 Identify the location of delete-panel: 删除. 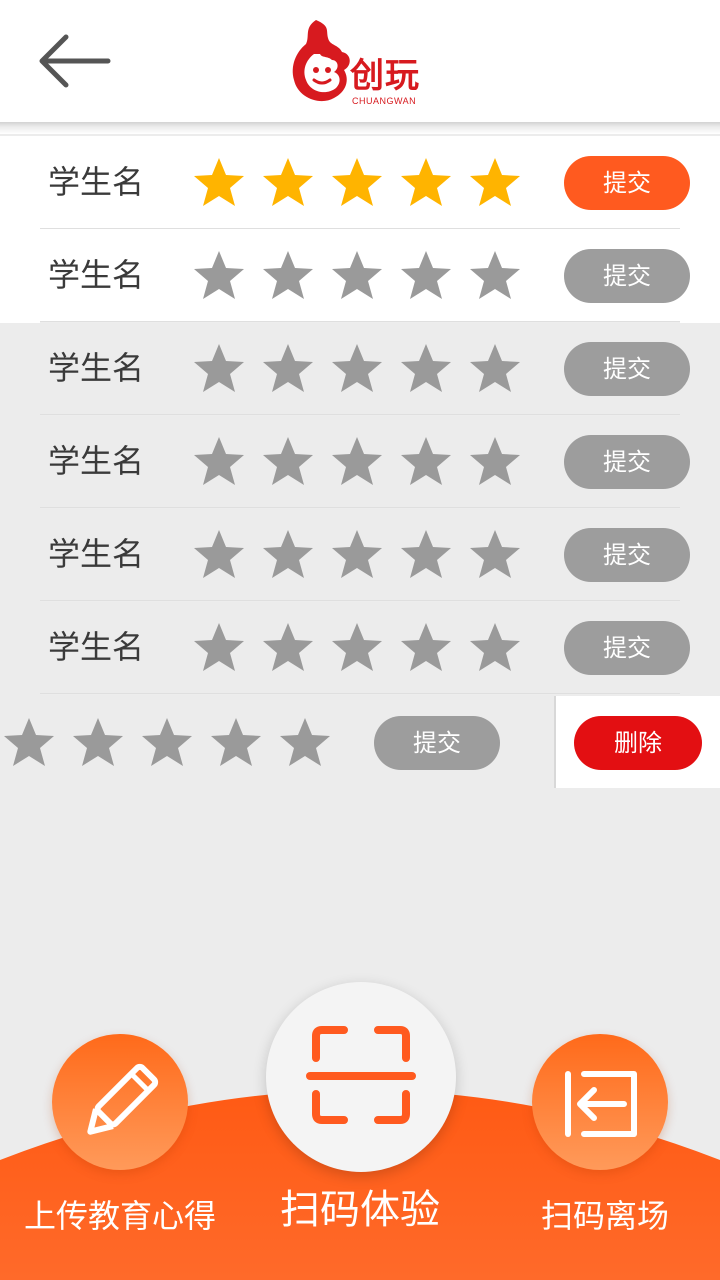
(637, 742).